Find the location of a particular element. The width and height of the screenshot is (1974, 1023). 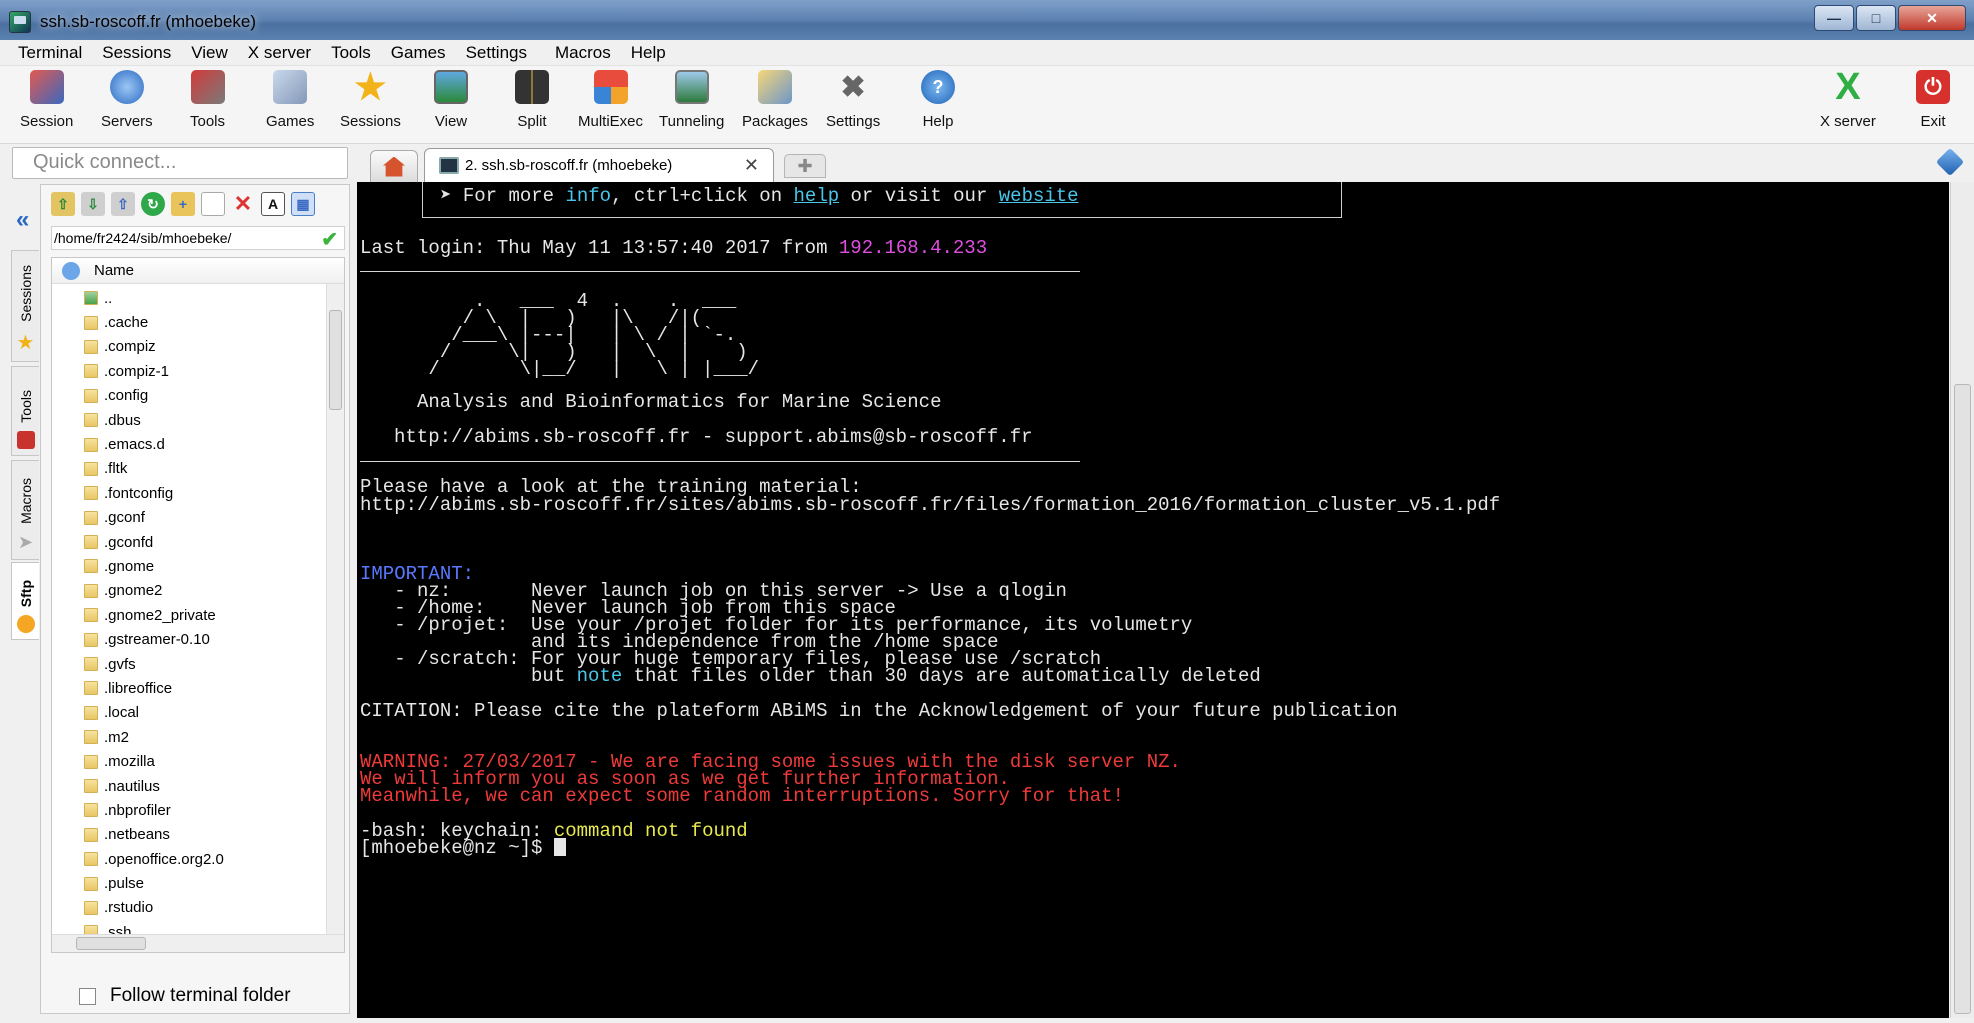

view-button: View is located at coordinates (451, 100).